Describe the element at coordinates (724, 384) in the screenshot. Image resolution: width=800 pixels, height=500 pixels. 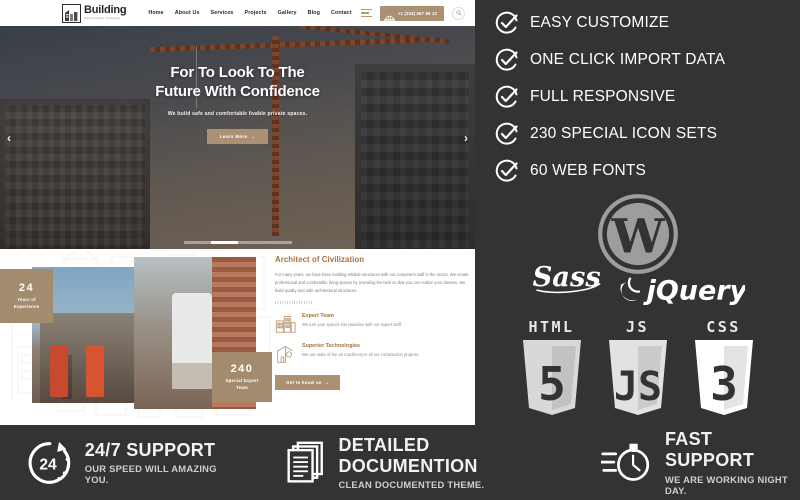
I see `svg-text: 3` at that location.